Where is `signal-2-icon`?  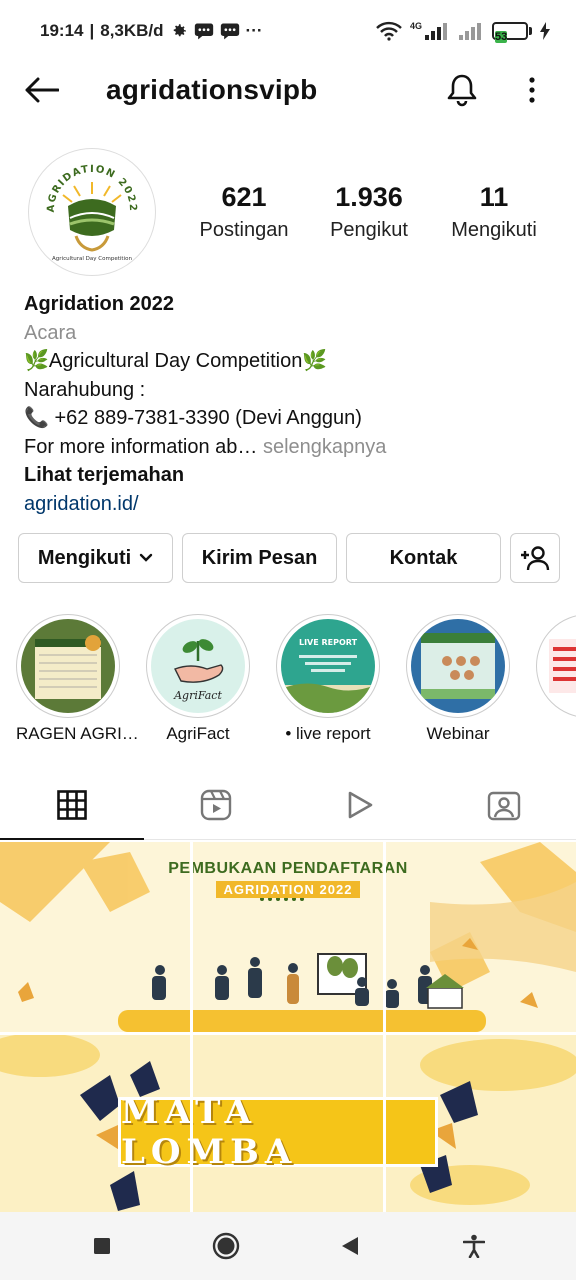
signal-2-icon is located at coordinates (470, 31).